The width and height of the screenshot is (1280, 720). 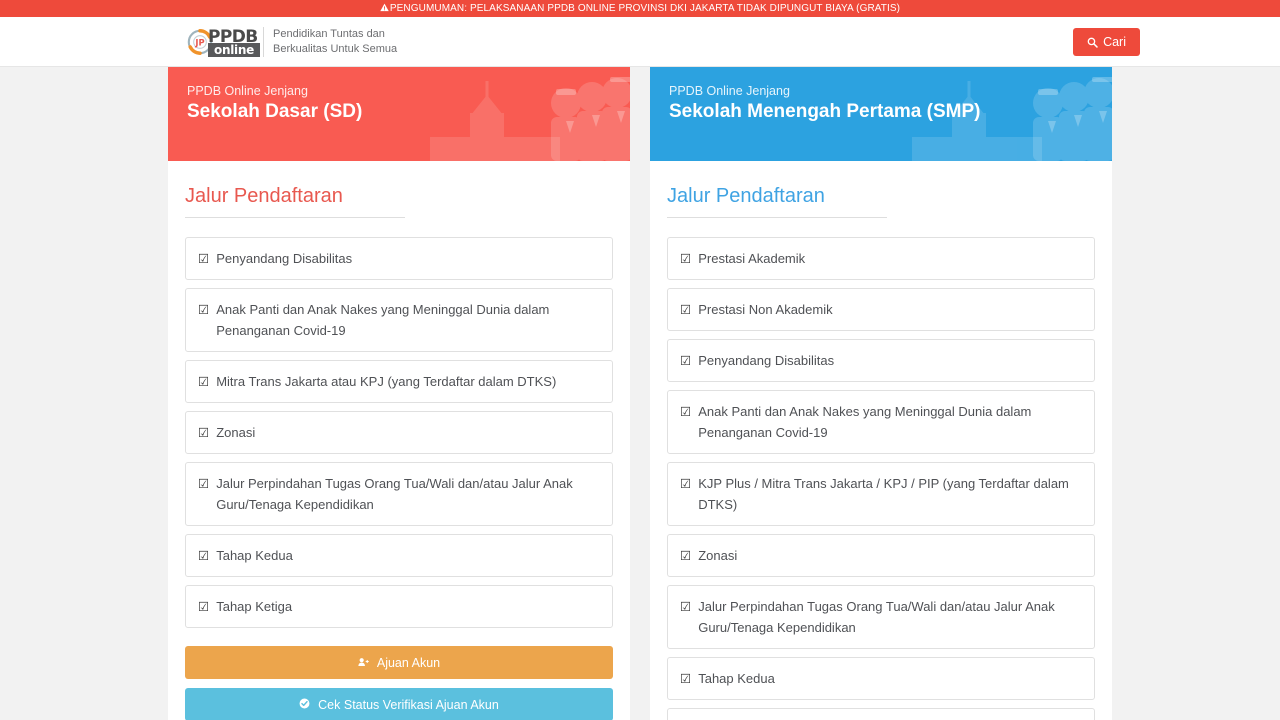 I want to click on brand-tagline-line2: Berkualitas Untuk Semua, so click(x=335, y=48).